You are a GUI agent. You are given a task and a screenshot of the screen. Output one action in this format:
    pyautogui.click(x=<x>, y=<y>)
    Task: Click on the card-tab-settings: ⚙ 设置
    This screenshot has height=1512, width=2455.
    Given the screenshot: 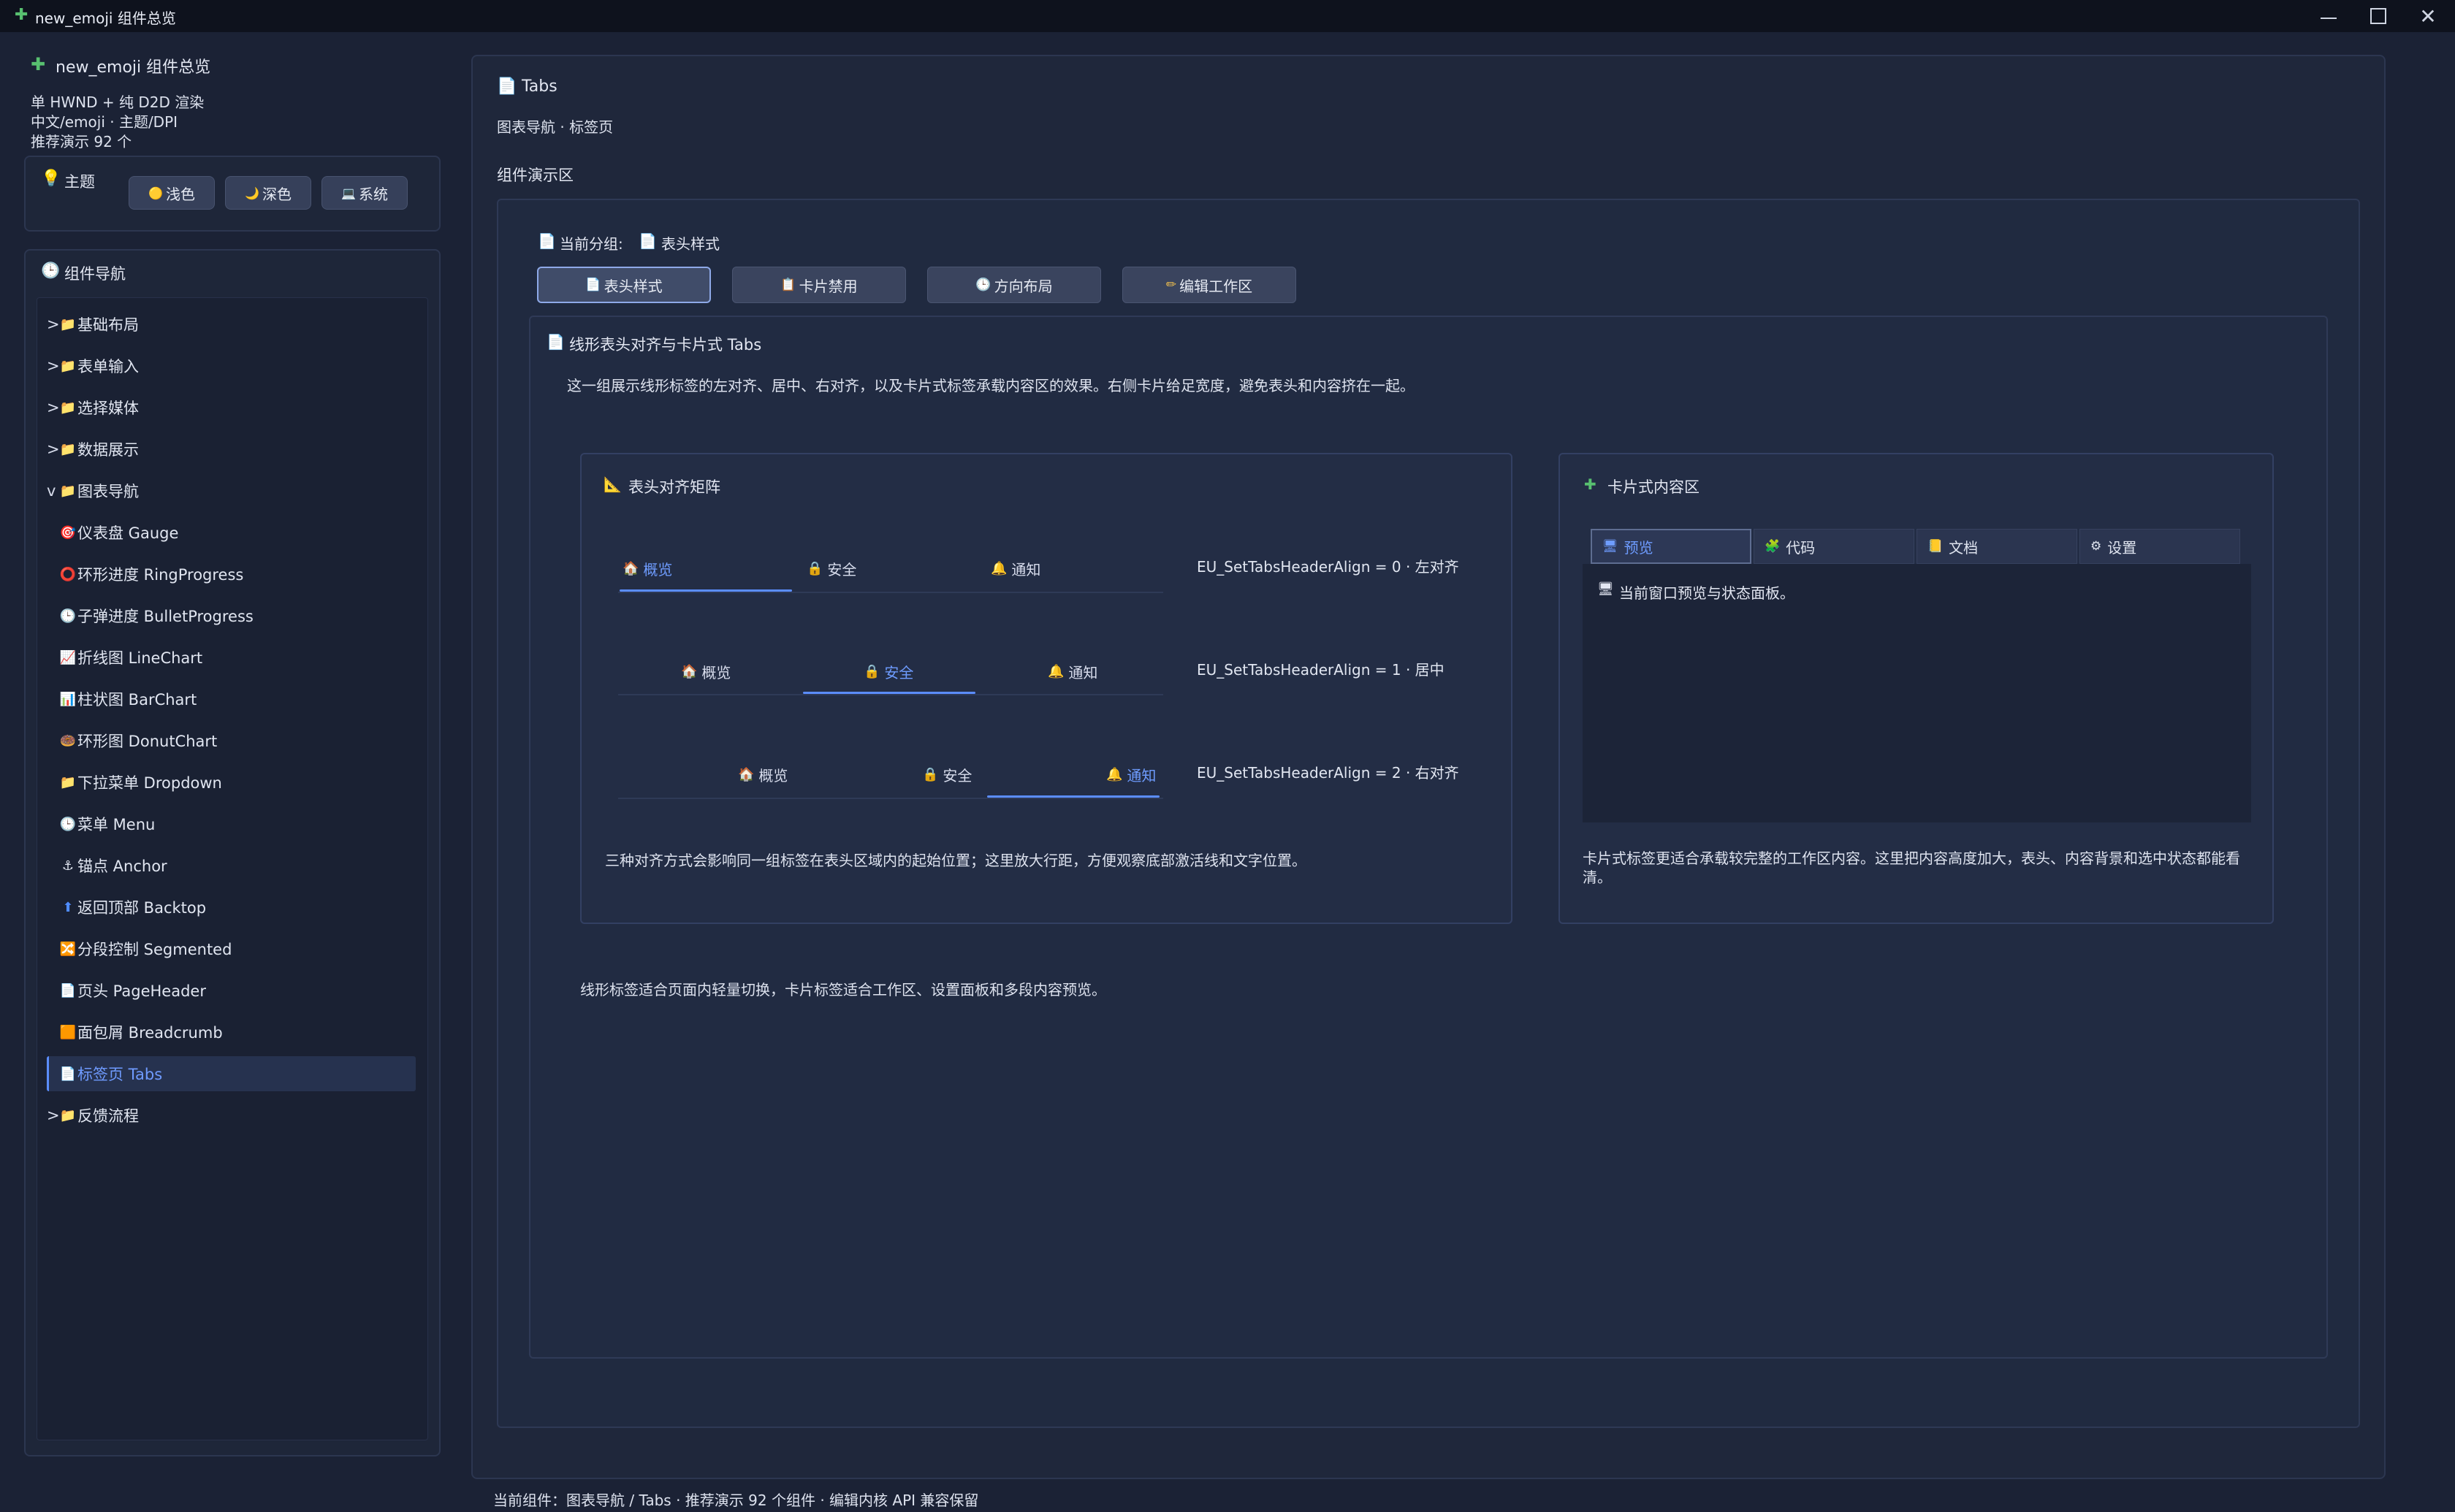 What is the action you would take?
    pyautogui.click(x=2159, y=546)
    